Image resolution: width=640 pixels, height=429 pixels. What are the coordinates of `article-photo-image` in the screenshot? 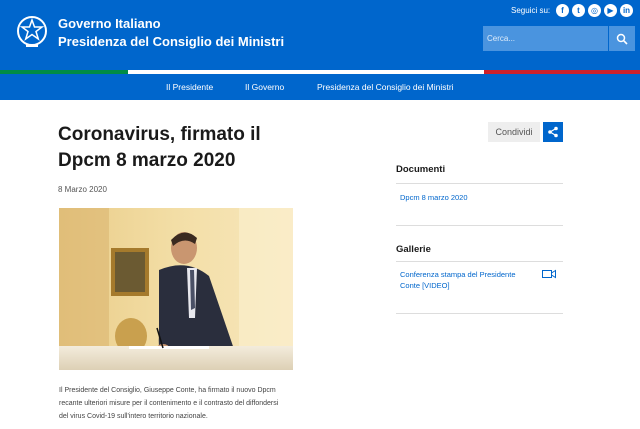 It's located at (176, 289).